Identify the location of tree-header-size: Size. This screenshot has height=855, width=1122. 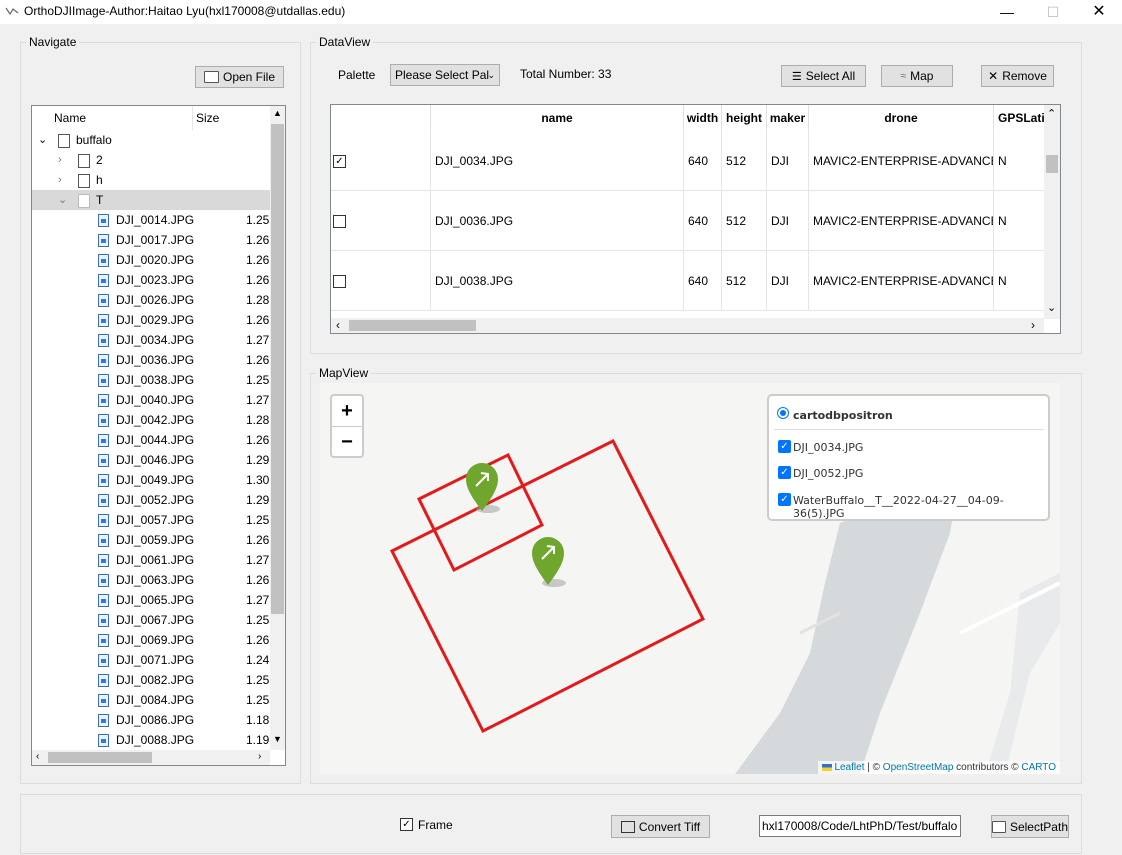
(207, 118).